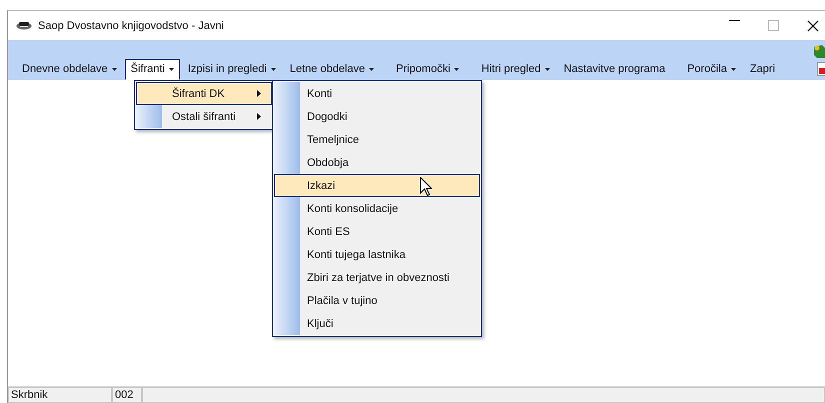 The width and height of the screenshot is (825, 403). I want to click on menu-entry: Temeljnice, so click(377, 139).